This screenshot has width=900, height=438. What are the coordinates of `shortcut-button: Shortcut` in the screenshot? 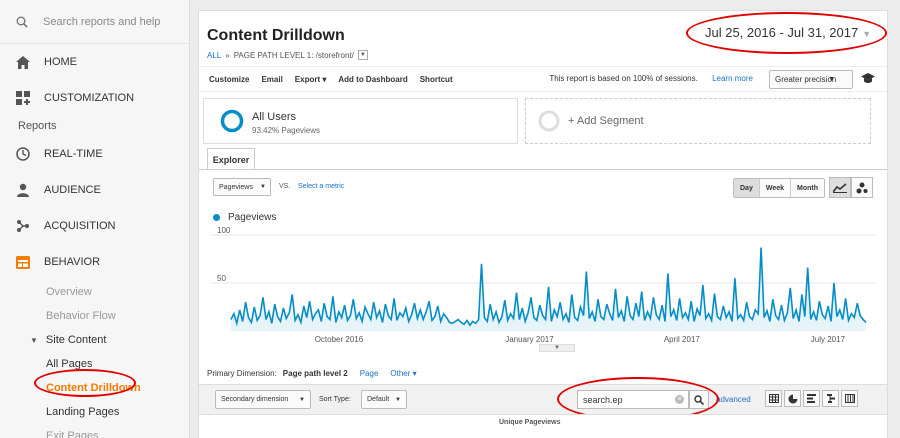 It's located at (436, 79).